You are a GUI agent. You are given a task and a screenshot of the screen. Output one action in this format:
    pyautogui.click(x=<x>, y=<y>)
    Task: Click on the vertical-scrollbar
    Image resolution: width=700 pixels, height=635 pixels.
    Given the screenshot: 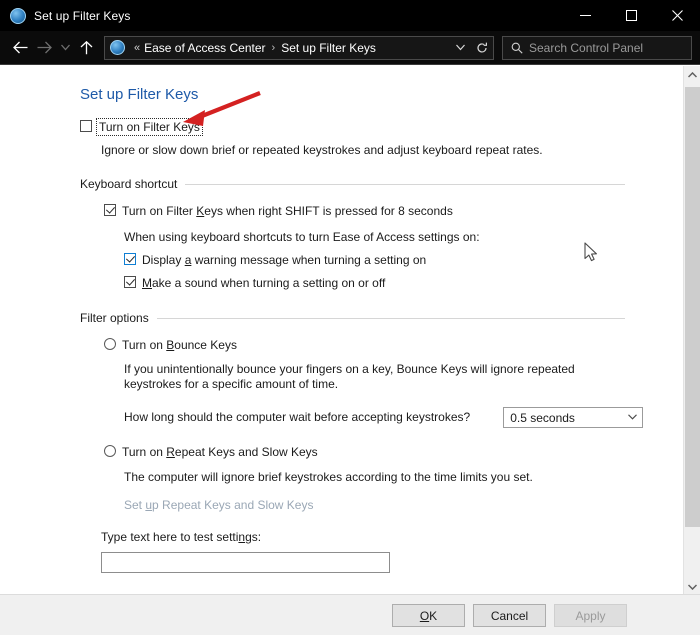 What is the action you would take?
    pyautogui.click(x=691, y=330)
    